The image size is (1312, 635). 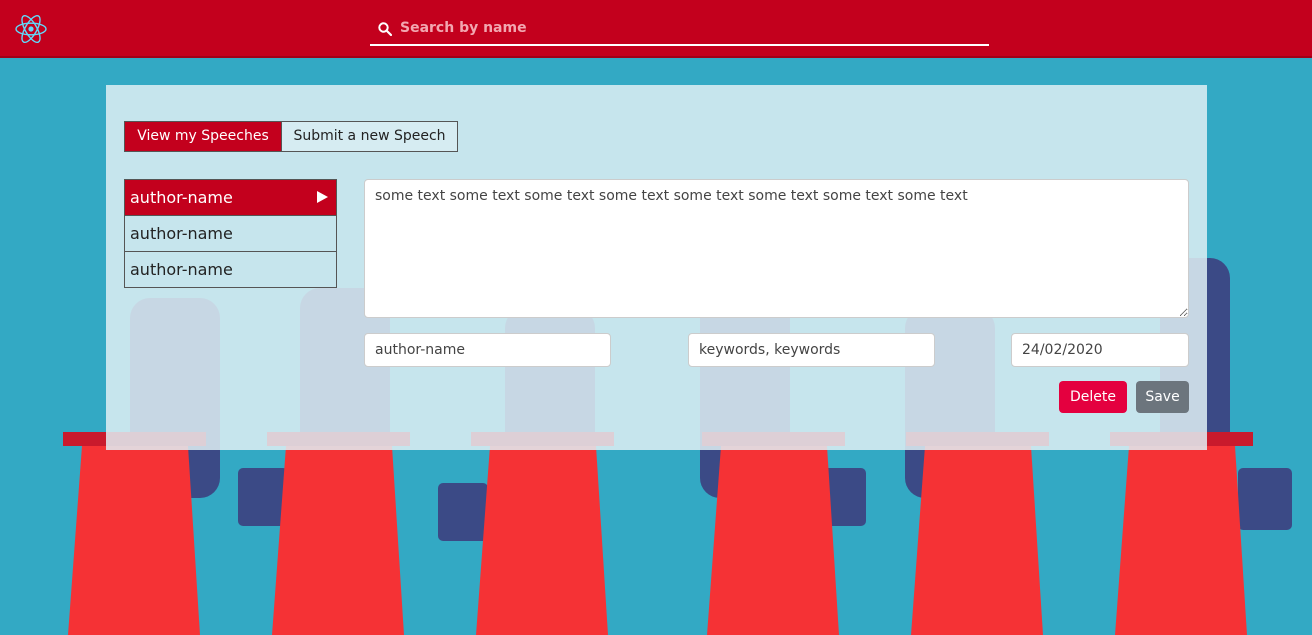 What do you see at coordinates (322, 197) in the screenshot?
I see `play-arrow-icon` at bounding box center [322, 197].